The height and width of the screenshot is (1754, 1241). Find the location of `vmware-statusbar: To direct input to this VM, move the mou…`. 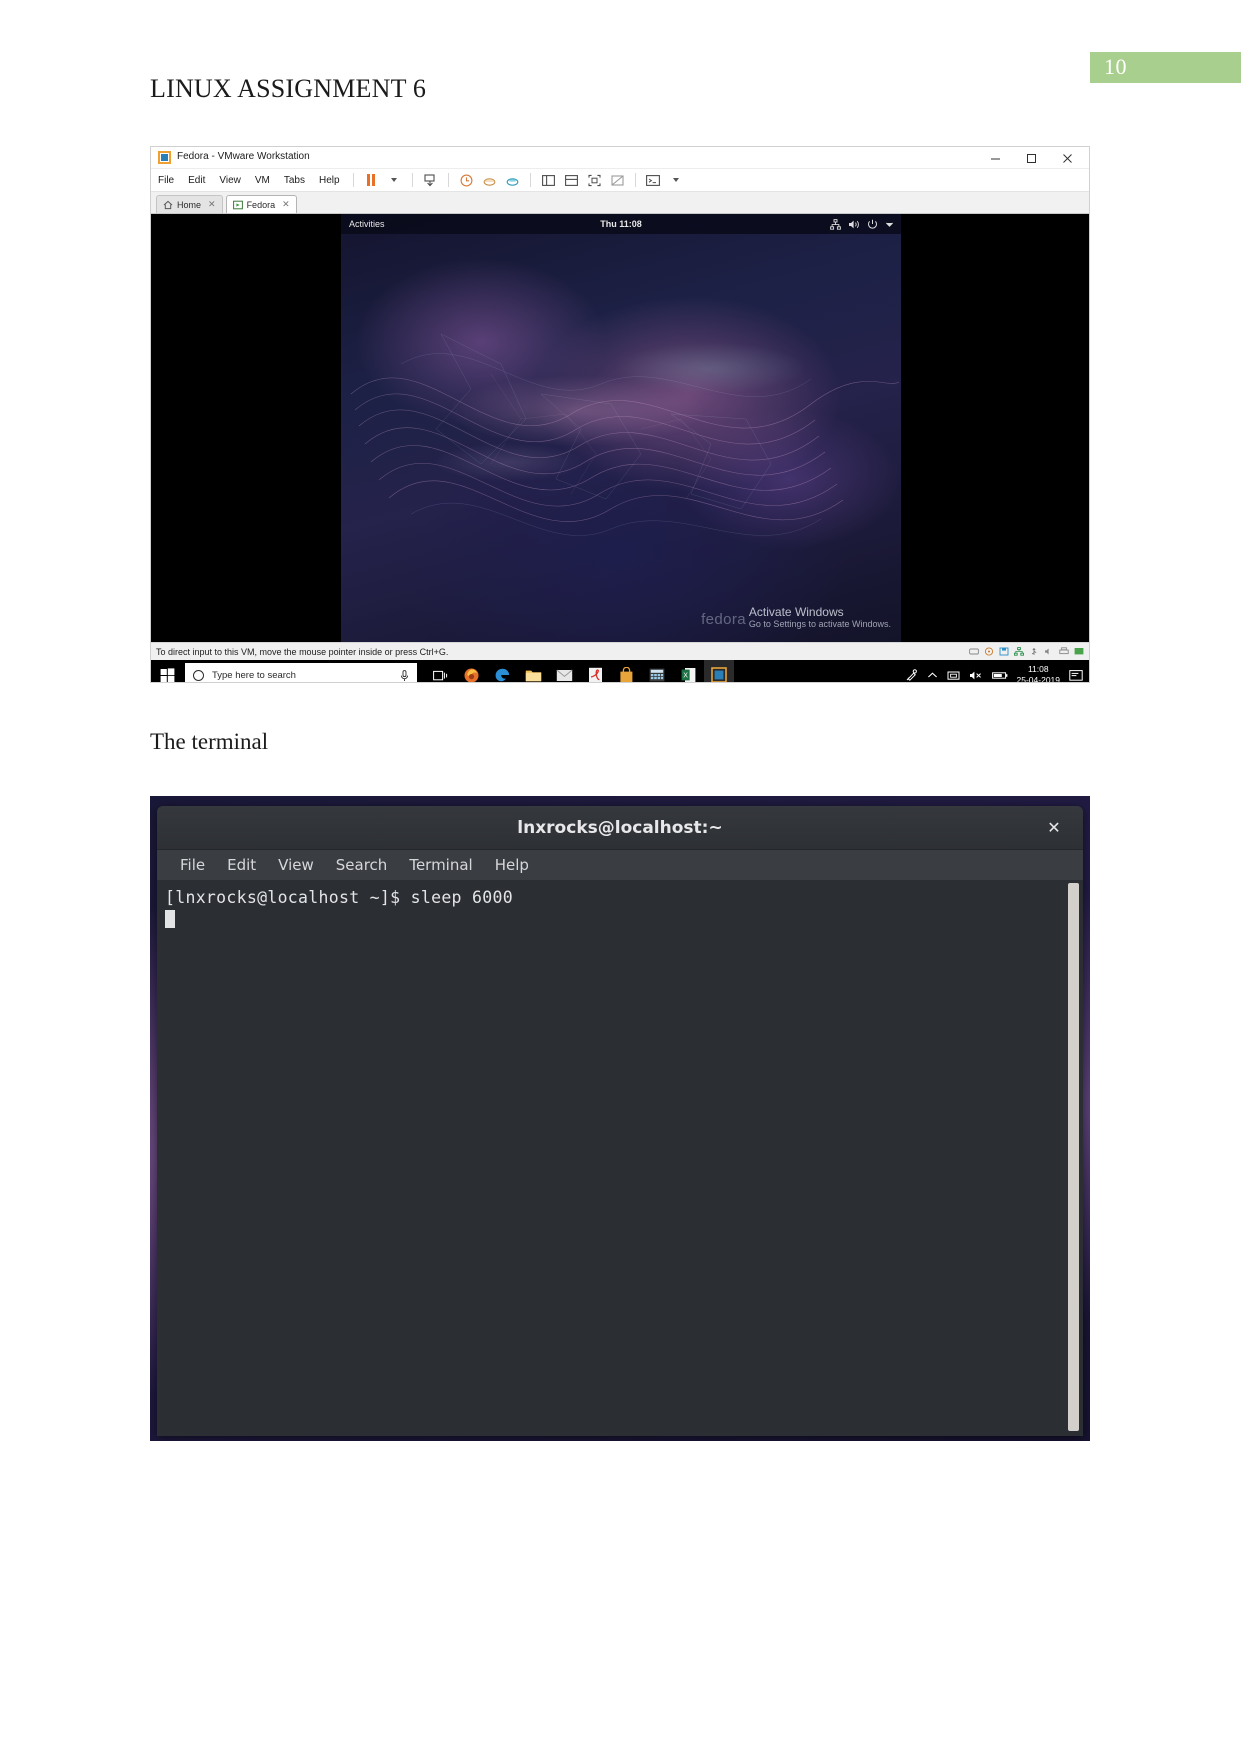

vmware-statusbar: To direct input to this VM, move the mou… is located at coordinates (620, 651).